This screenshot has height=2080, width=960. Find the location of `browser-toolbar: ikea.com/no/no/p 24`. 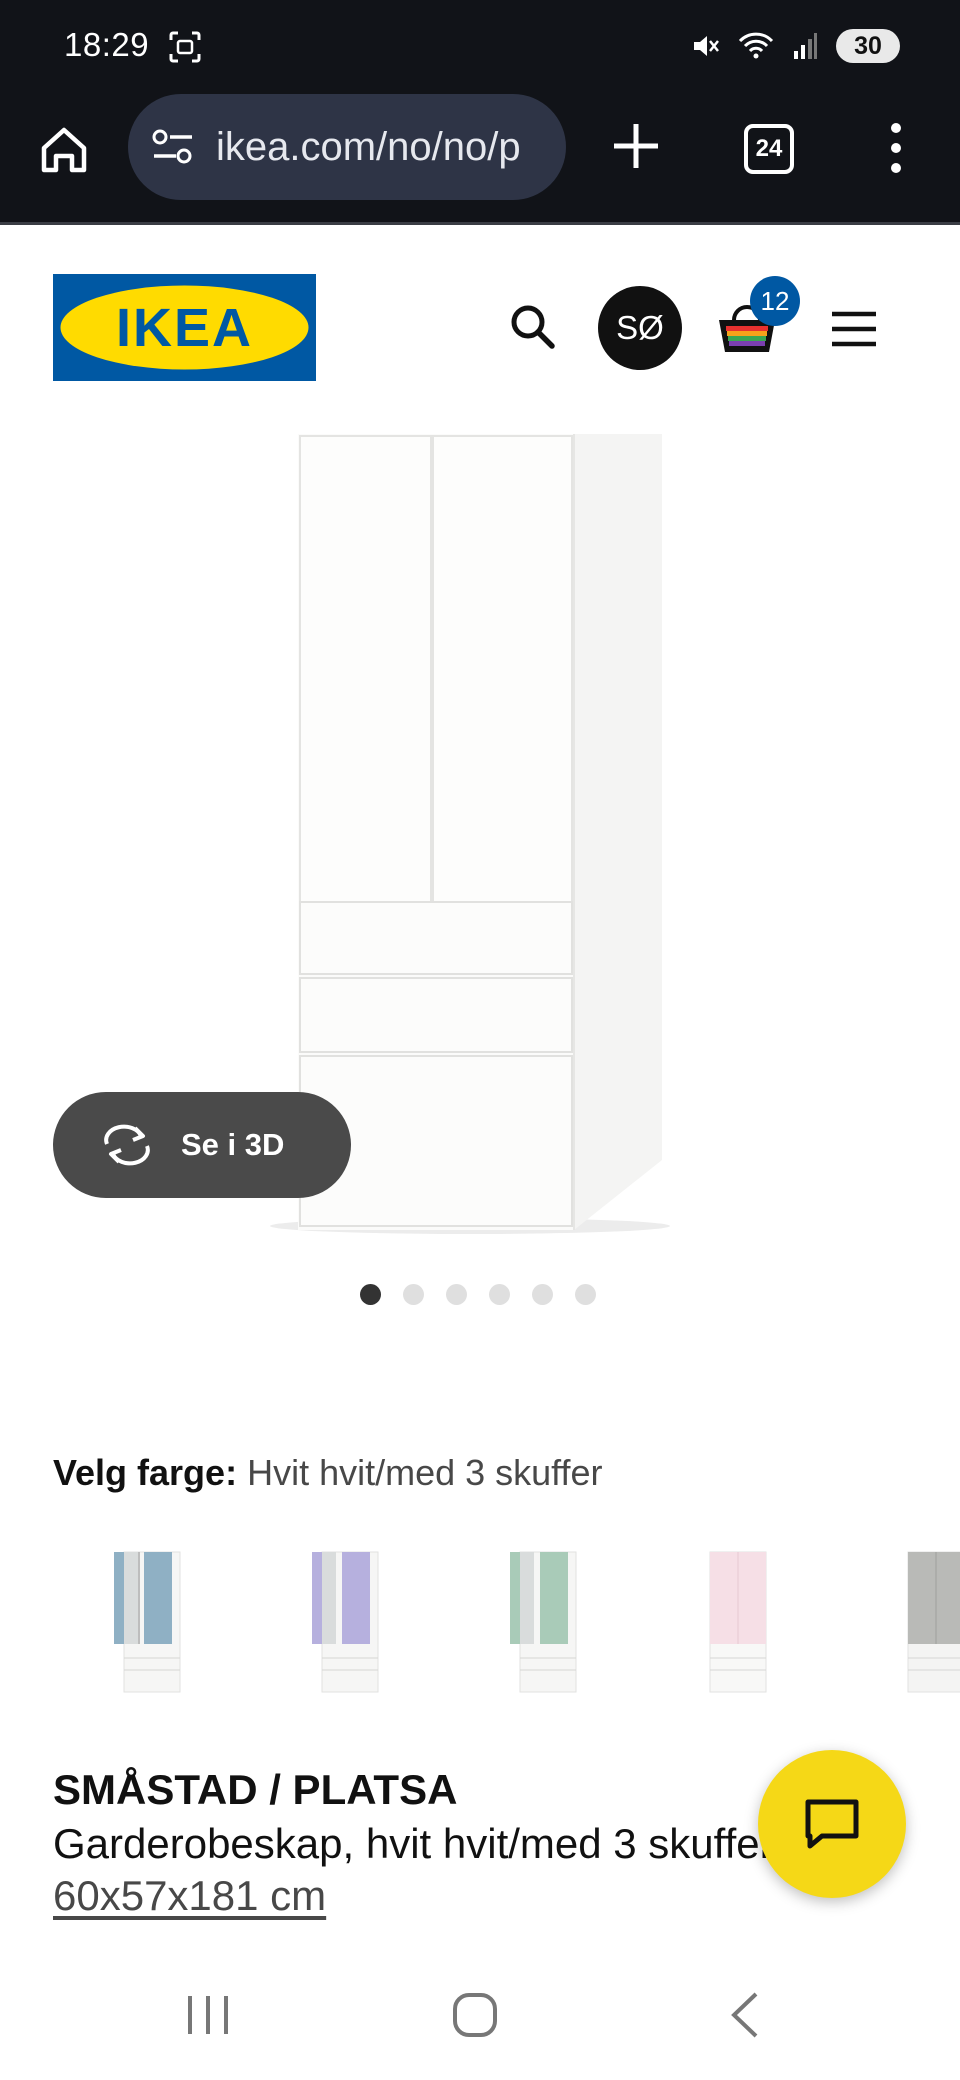

browser-toolbar: ikea.com/no/no/p 24 is located at coordinates (480, 159).